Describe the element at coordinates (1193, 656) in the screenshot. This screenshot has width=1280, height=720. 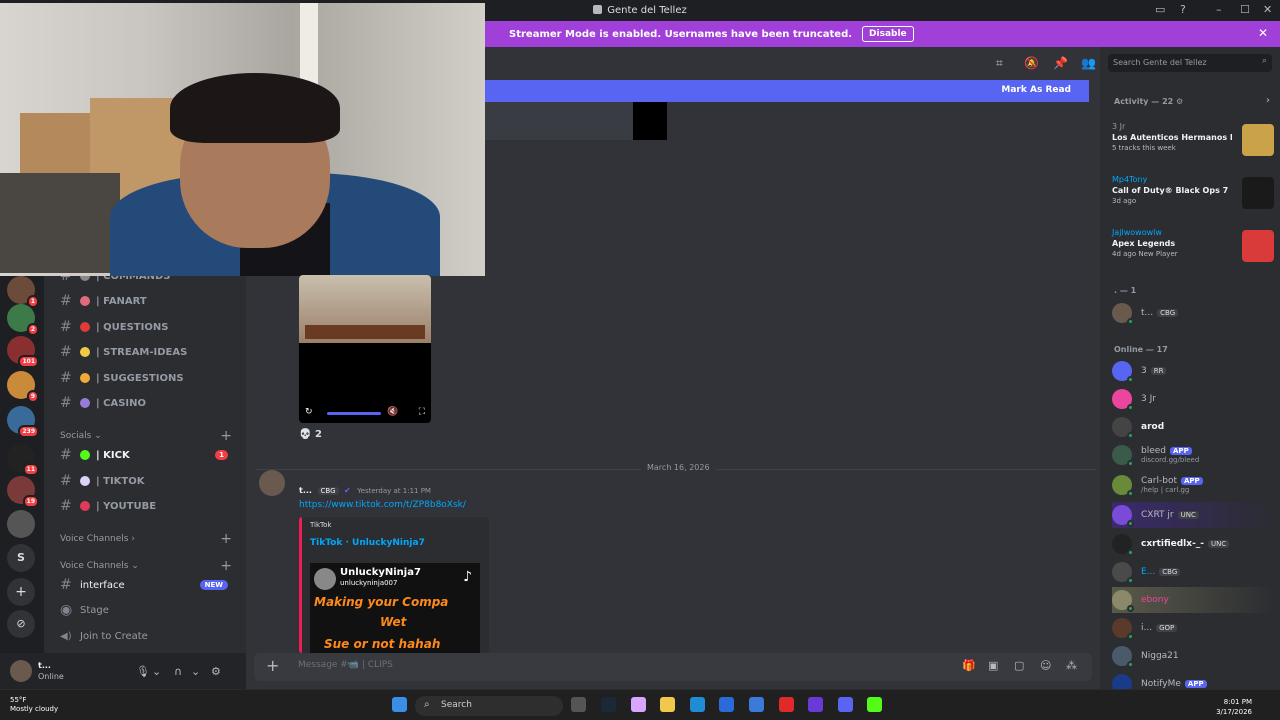
I see `member-item: Nigga21` at that location.